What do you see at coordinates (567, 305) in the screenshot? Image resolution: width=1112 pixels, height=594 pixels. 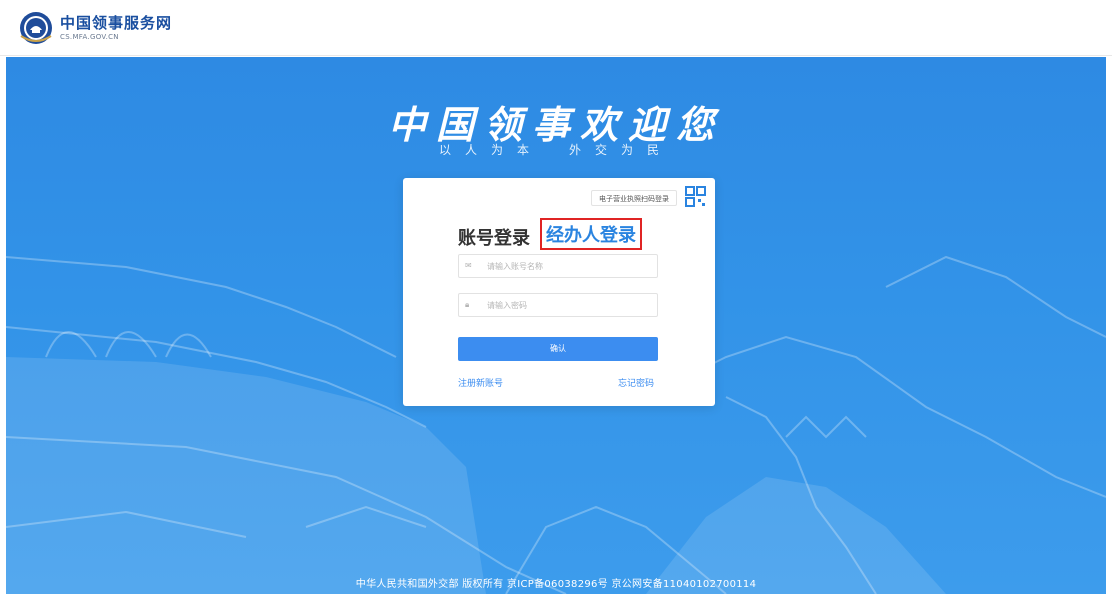 I see `password-input` at bounding box center [567, 305].